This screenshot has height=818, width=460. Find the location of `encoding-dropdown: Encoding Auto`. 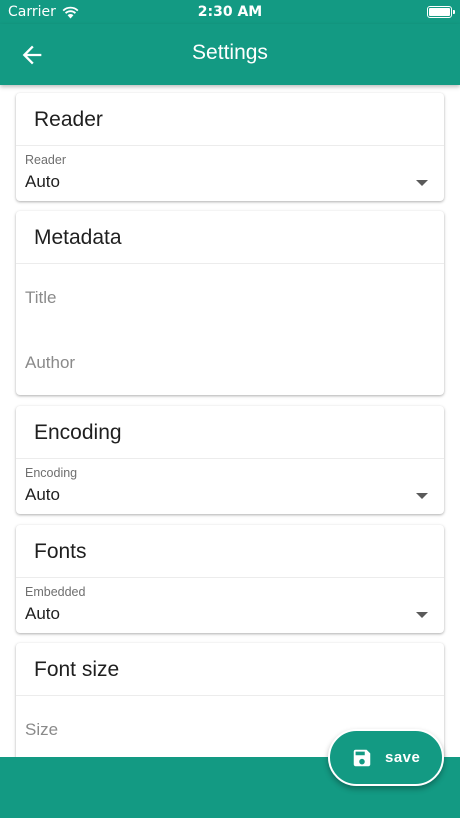

encoding-dropdown: Encoding Auto is located at coordinates (230, 486).